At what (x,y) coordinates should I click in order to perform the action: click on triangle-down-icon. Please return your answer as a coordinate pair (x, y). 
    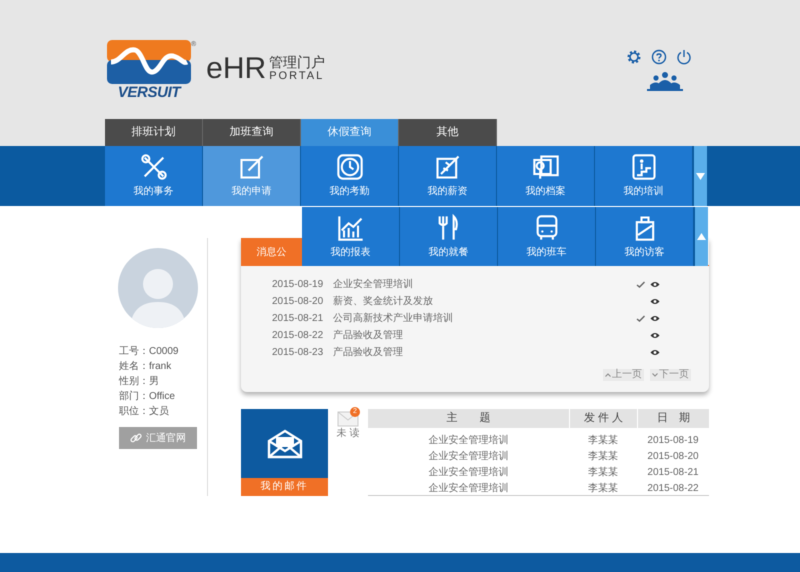
    Looking at the image, I should click on (700, 176).